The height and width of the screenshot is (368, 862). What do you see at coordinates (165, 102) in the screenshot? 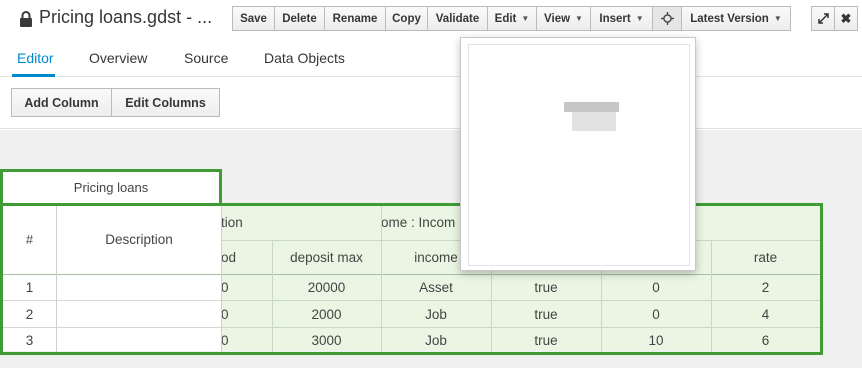
I see `edit-columns-button: Edit Columns` at bounding box center [165, 102].